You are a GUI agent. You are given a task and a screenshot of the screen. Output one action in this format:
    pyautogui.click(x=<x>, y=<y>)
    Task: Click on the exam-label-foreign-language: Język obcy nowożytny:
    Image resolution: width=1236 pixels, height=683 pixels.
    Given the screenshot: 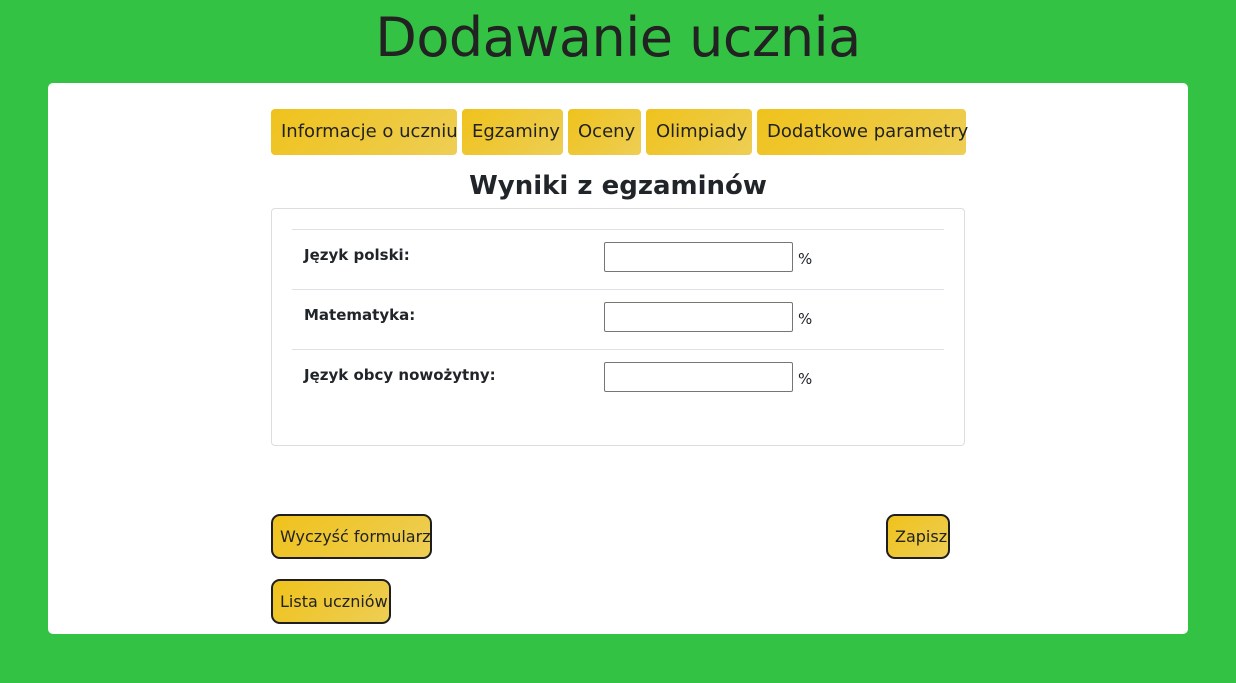 What is the action you would take?
    pyautogui.click(x=400, y=375)
    